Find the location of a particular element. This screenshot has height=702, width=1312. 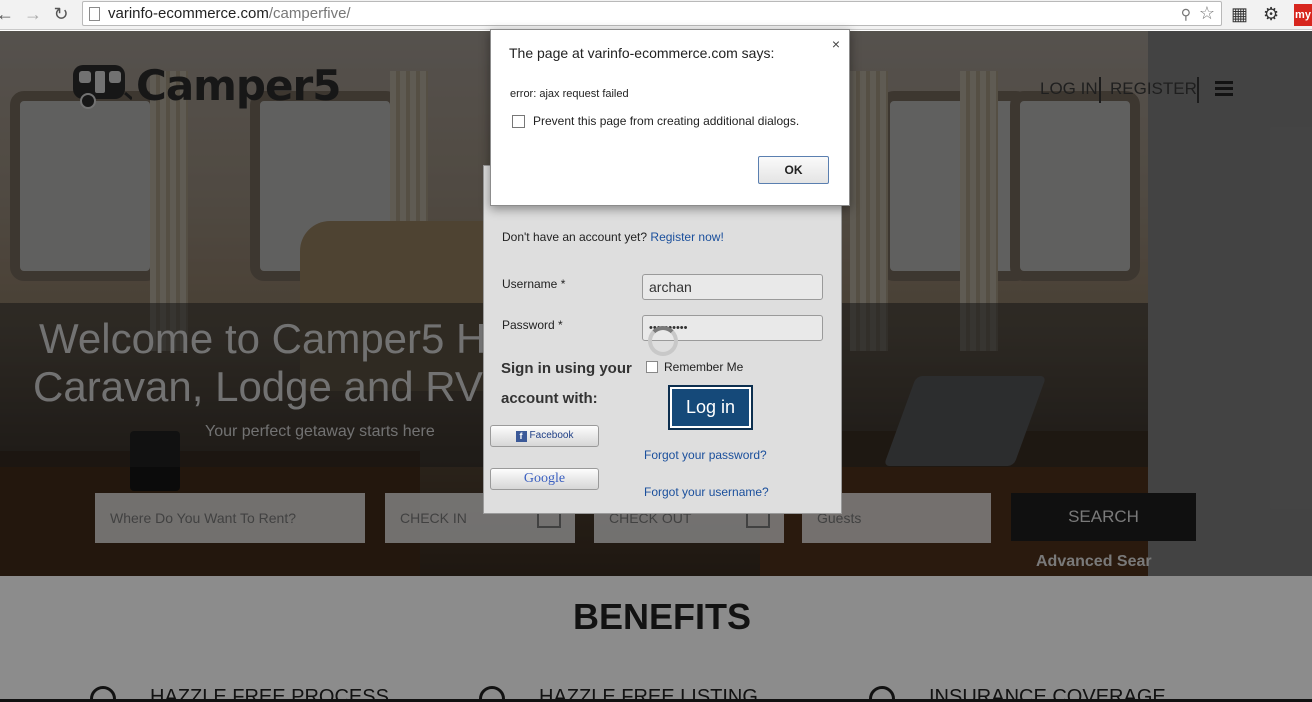

login-button: Log in is located at coordinates (710, 407).